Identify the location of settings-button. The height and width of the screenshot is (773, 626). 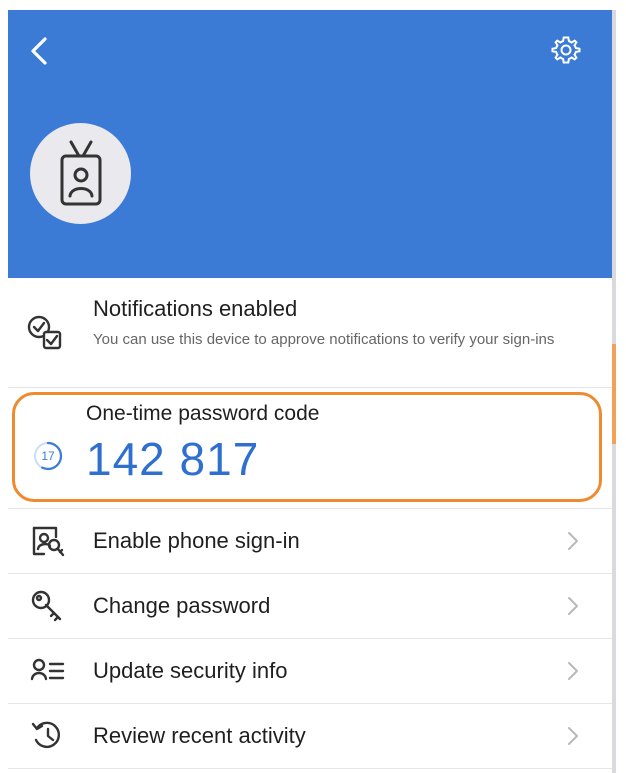
(566, 50).